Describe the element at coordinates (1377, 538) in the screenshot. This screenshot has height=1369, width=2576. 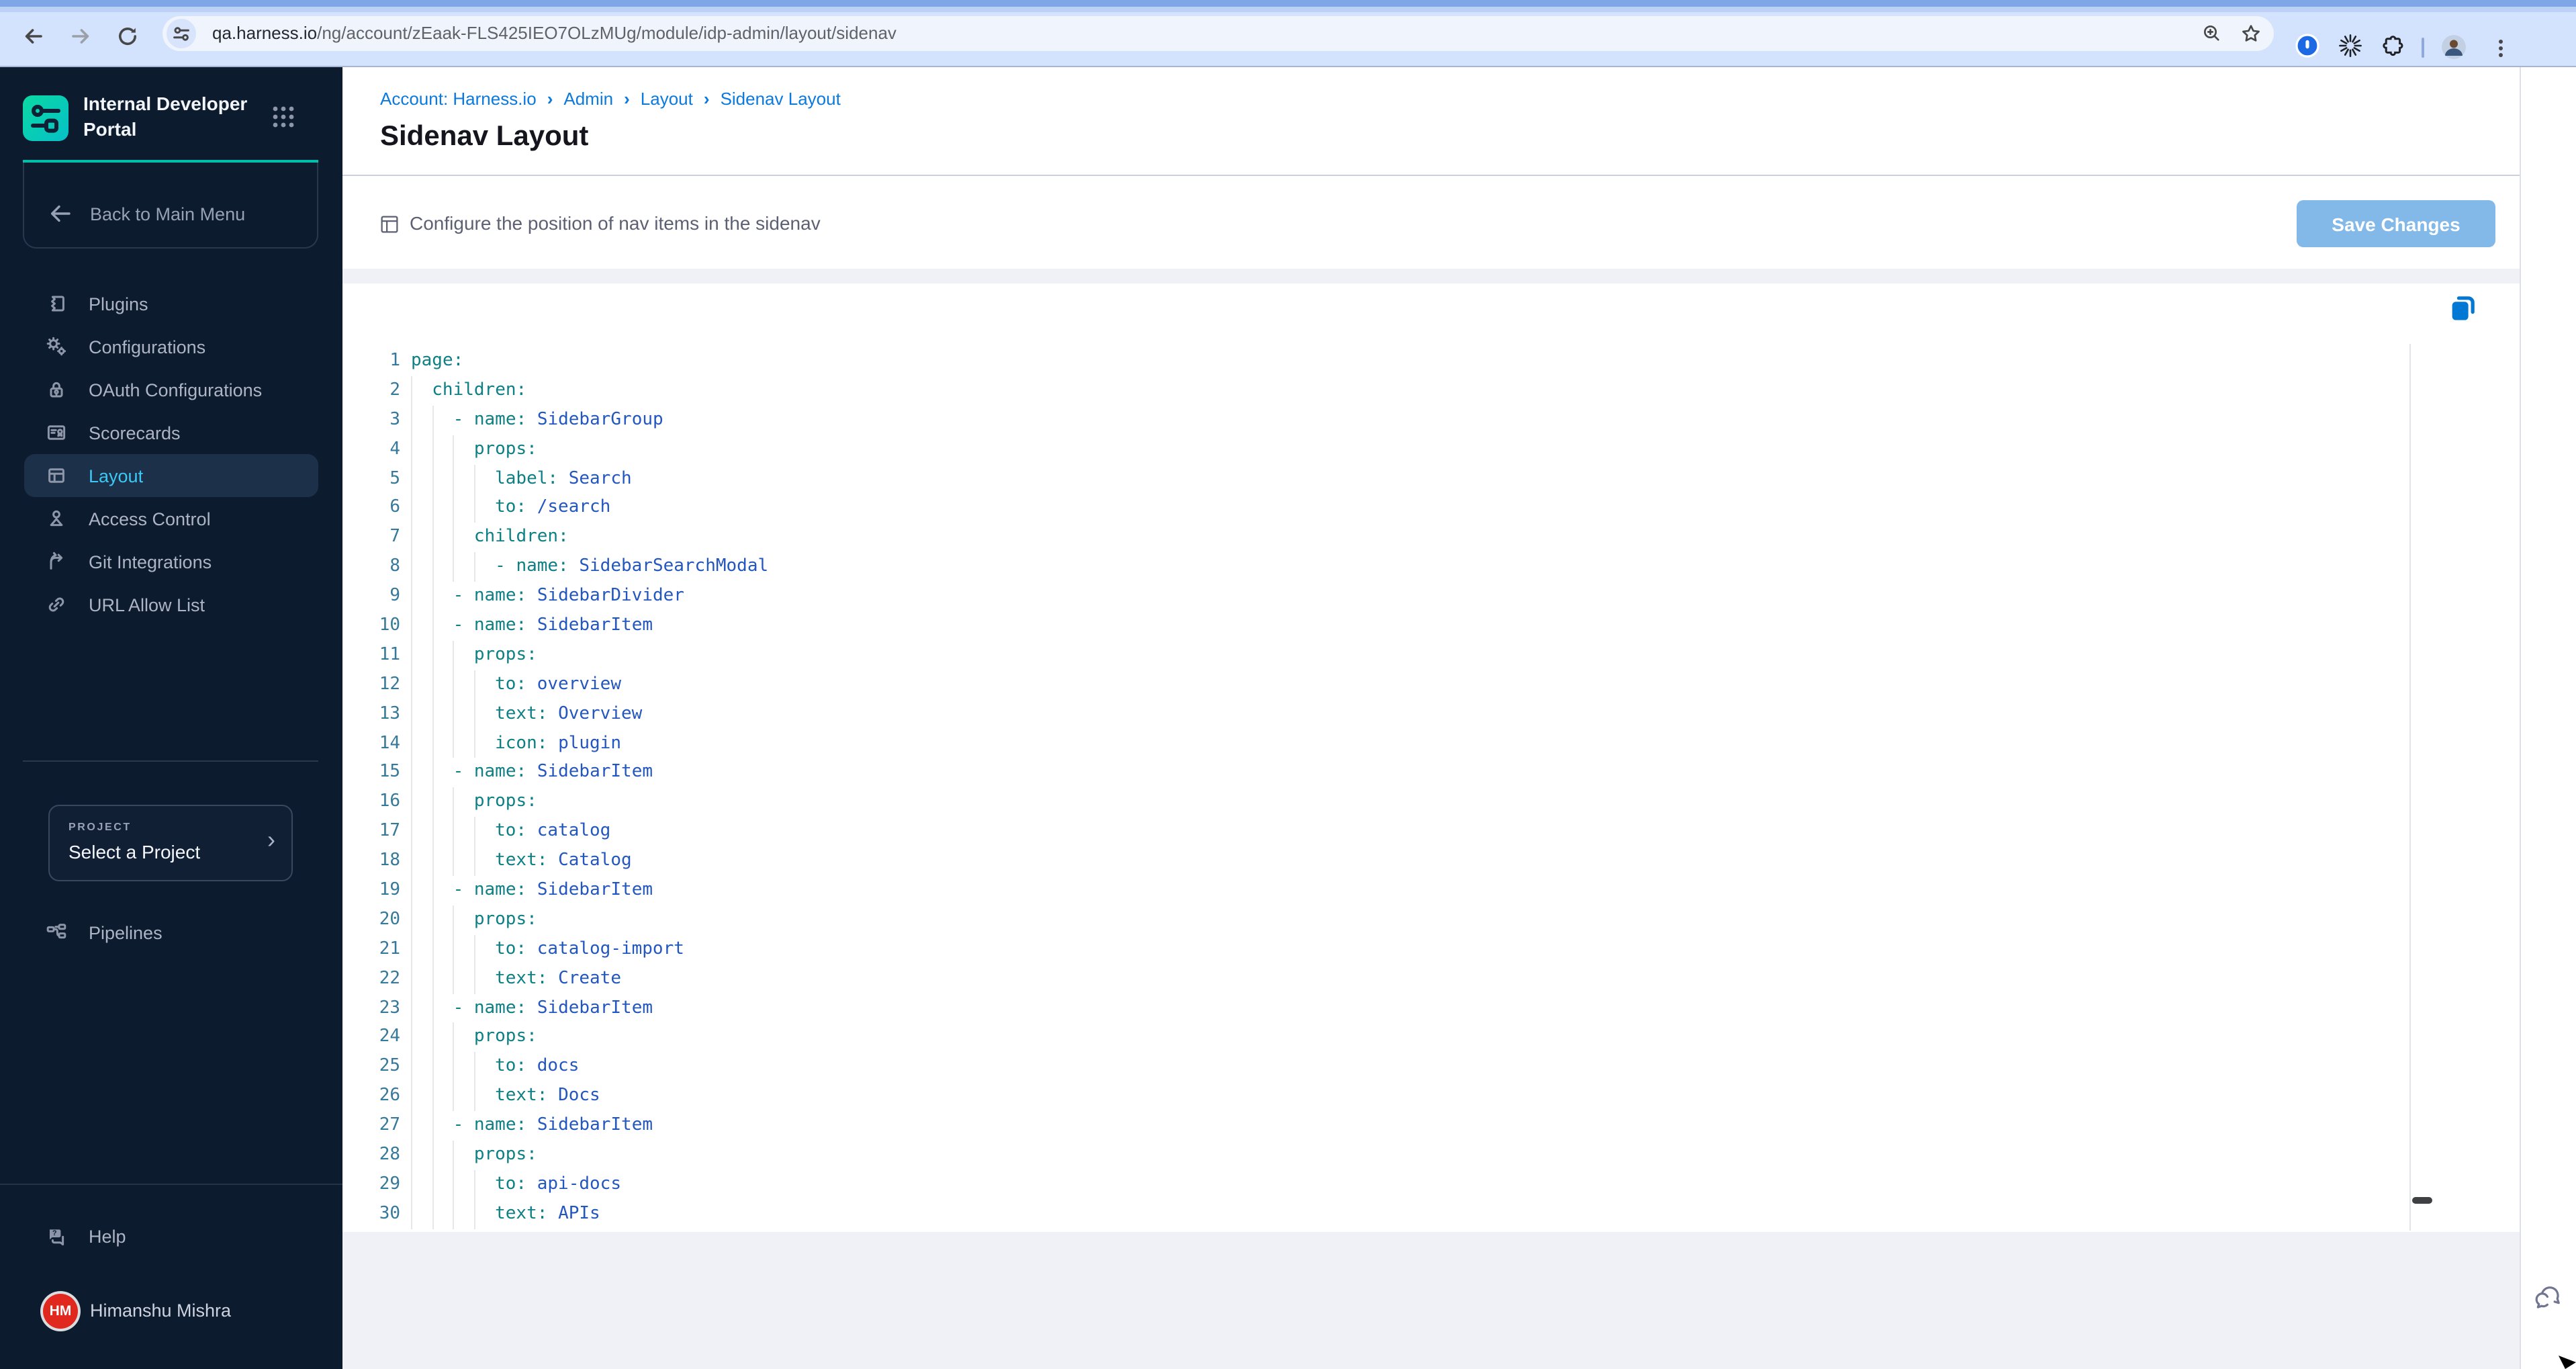
I see `code-line: 7 children:` at that location.